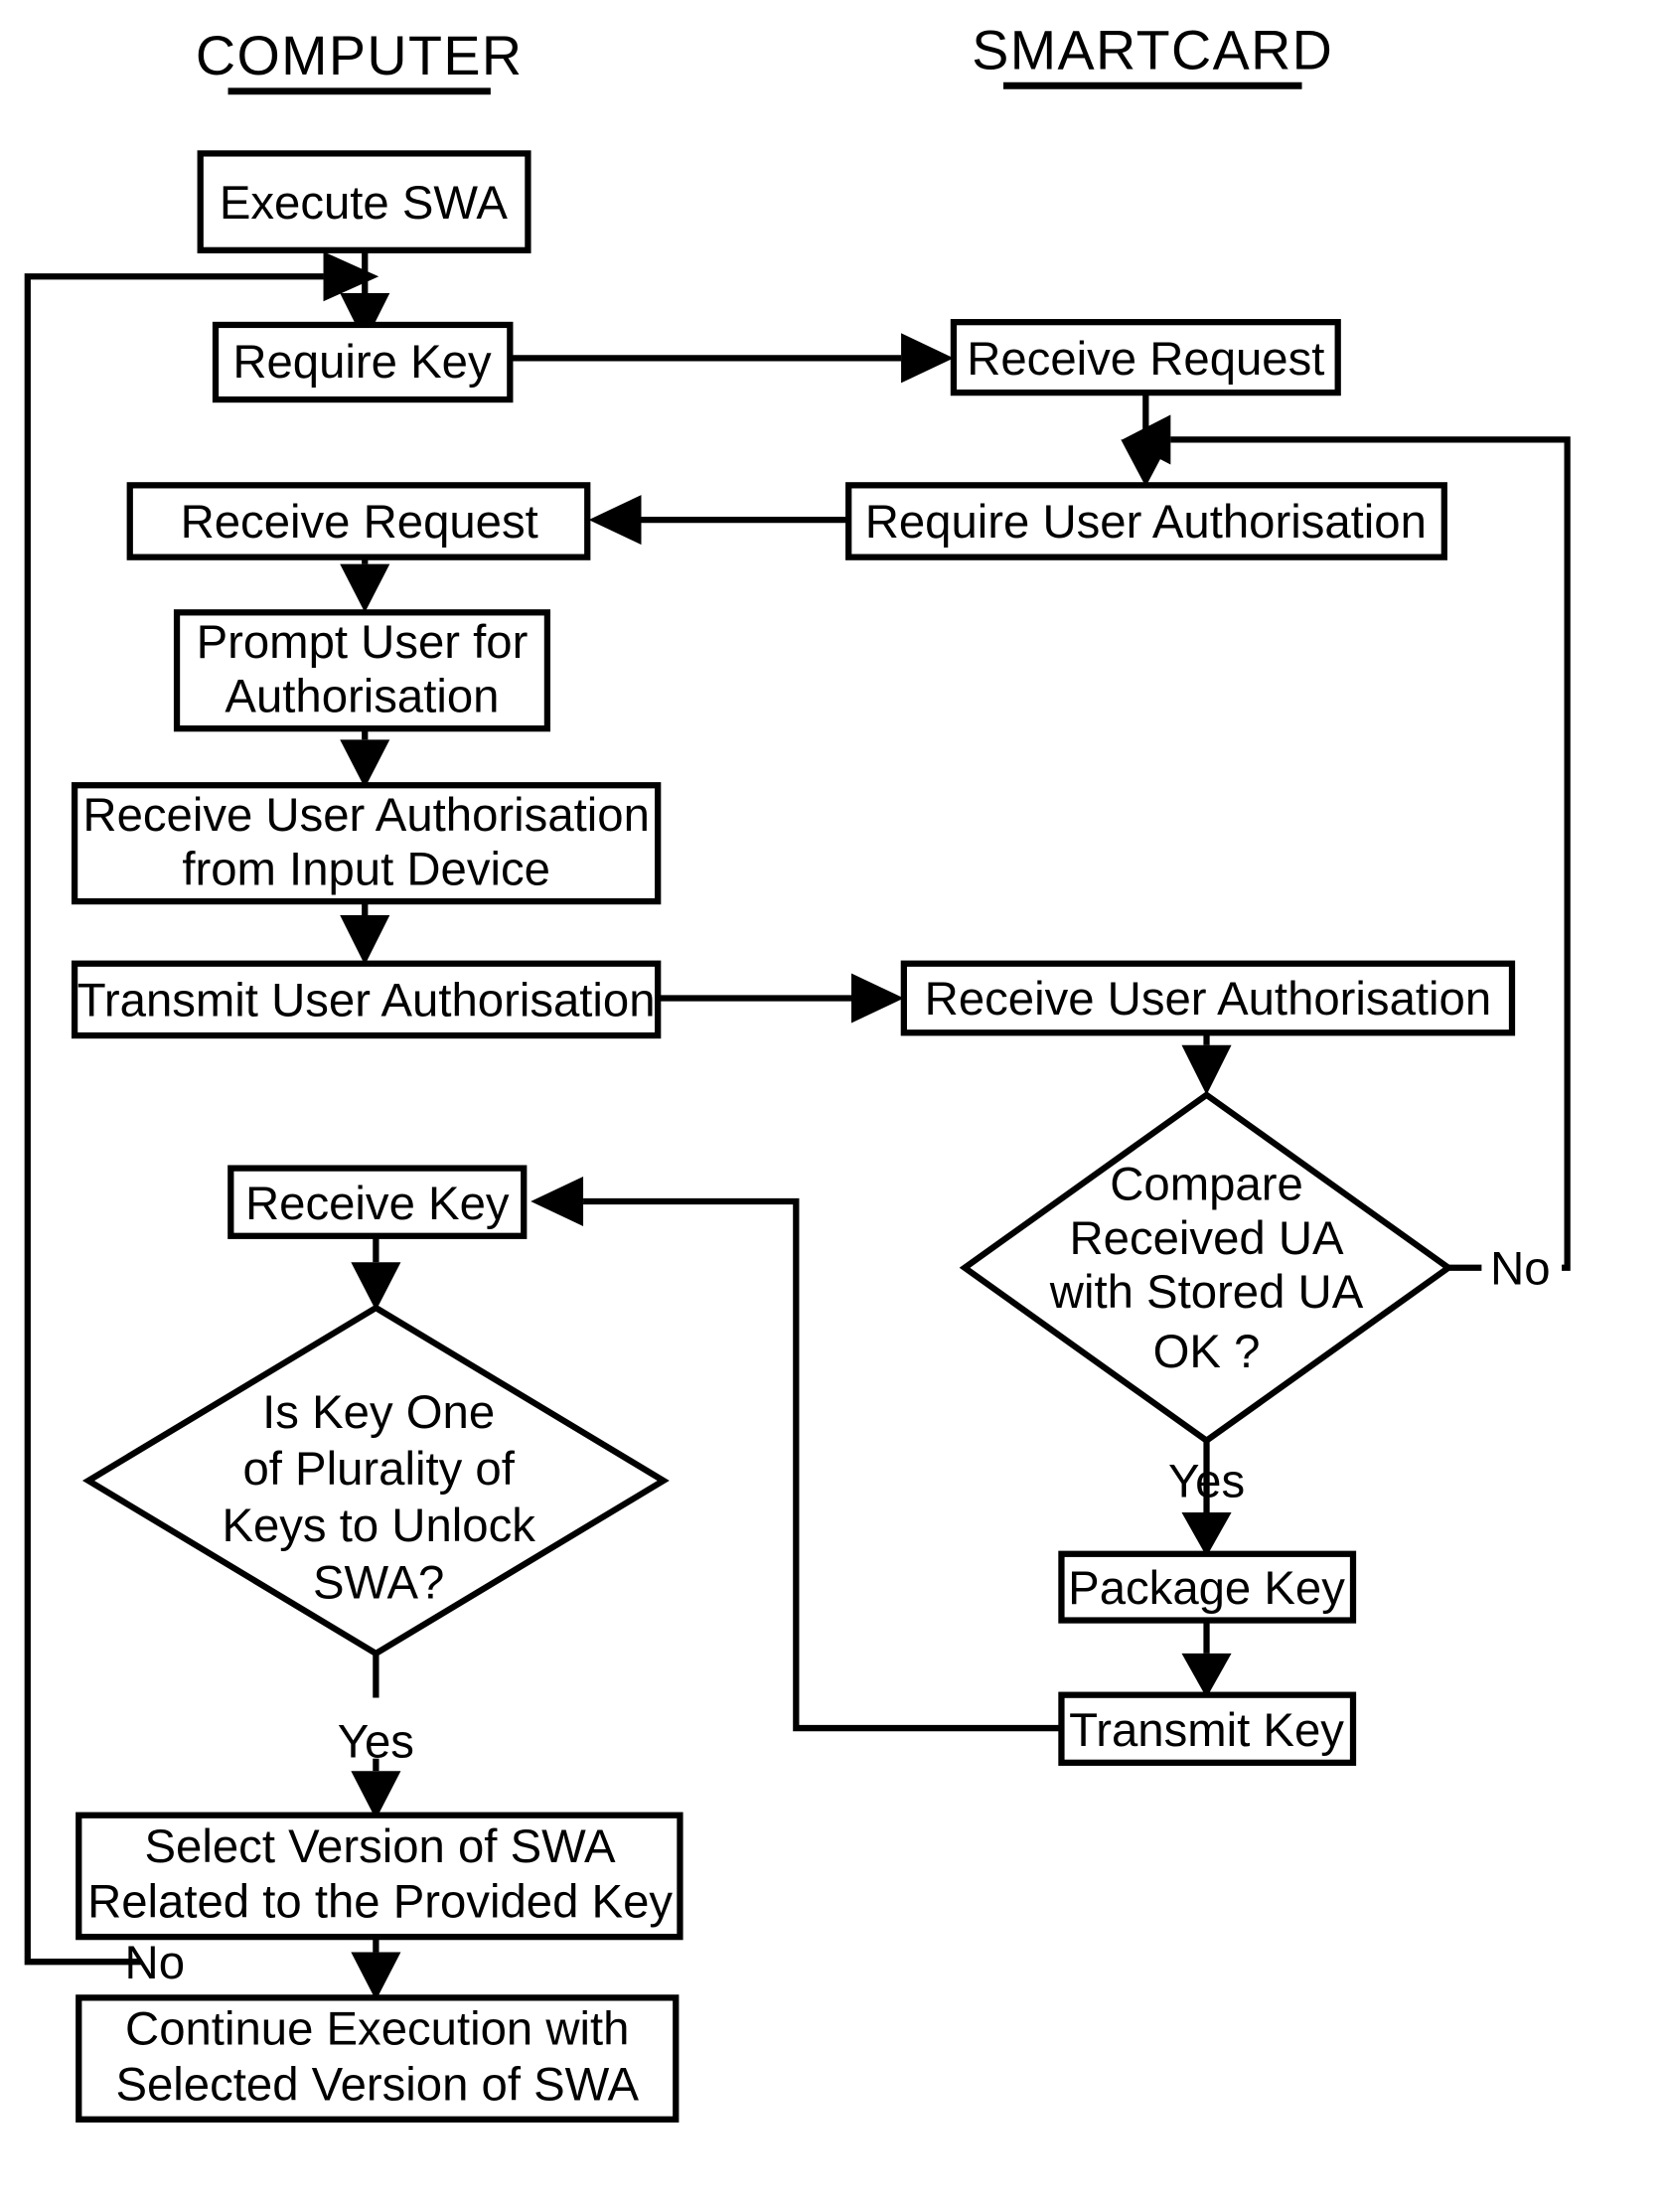 The image size is (1664, 2212). What do you see at coordinates (1206, 1185) in the screenshot?
I see `node-compare-ua-line-0: Compare` at bounding box center [1206, 1185].